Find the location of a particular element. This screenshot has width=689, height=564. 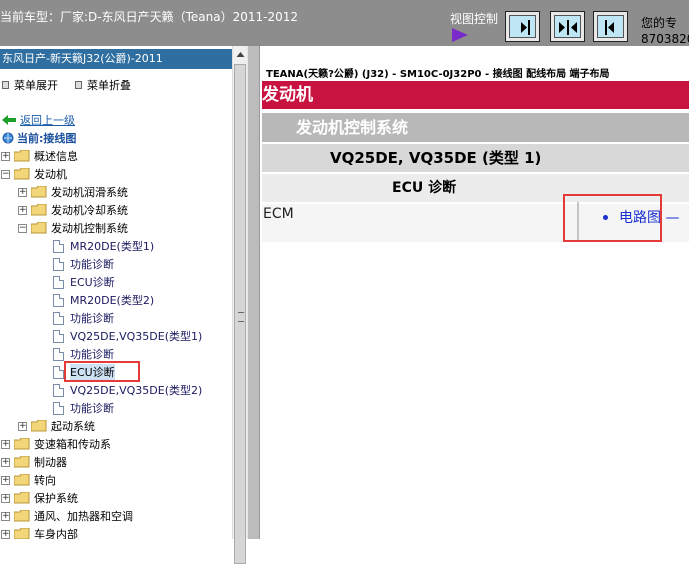

tree-item-label: VQ25DE,VQ35DE(类型2) is located at coordinates (136, 390).